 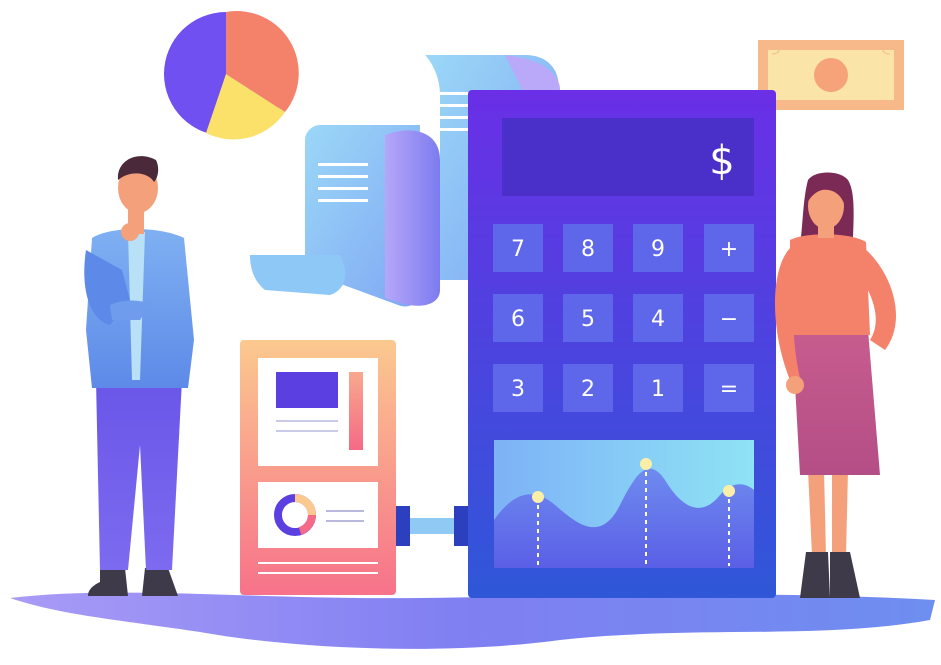 I want to click on calculator-key-label: 2, so click(x=588, y=389).